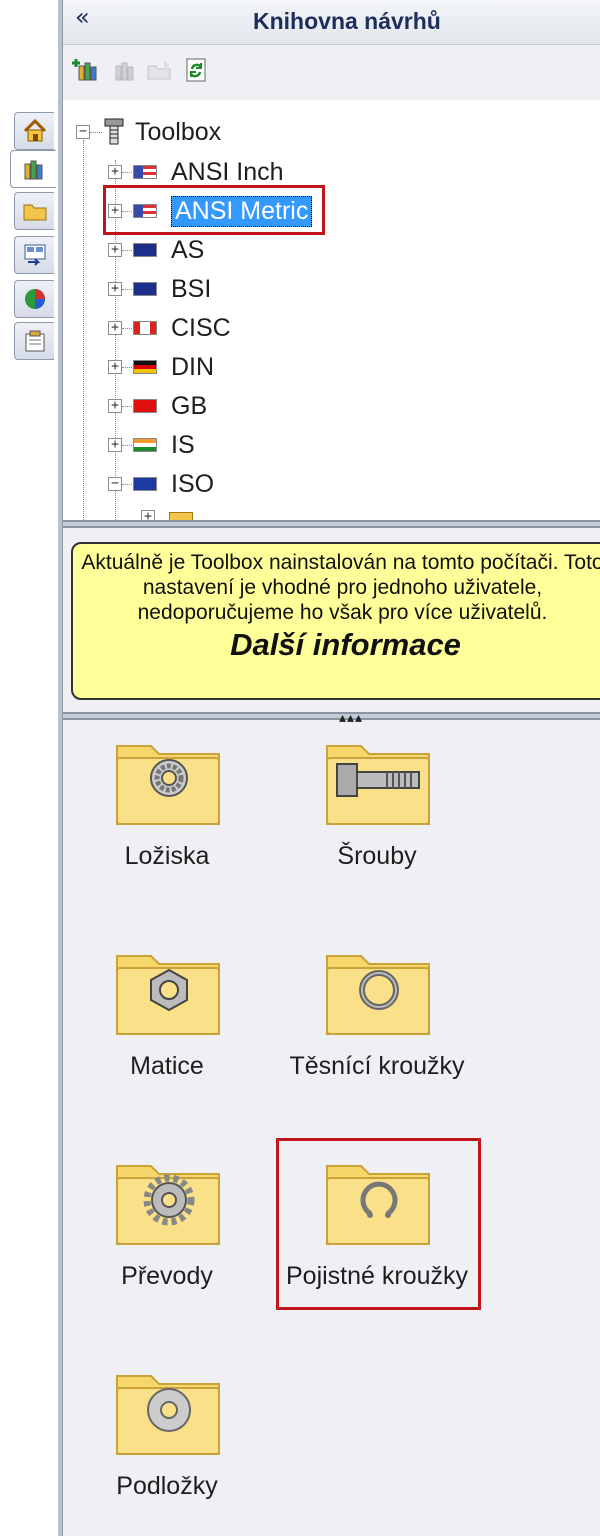 Image resolution: width=600 pixels, height=1536 pixels. What do you see at coordinates (169, 990) in the screenshot?
I see `nut-icon` at bounding box center [169, 990].